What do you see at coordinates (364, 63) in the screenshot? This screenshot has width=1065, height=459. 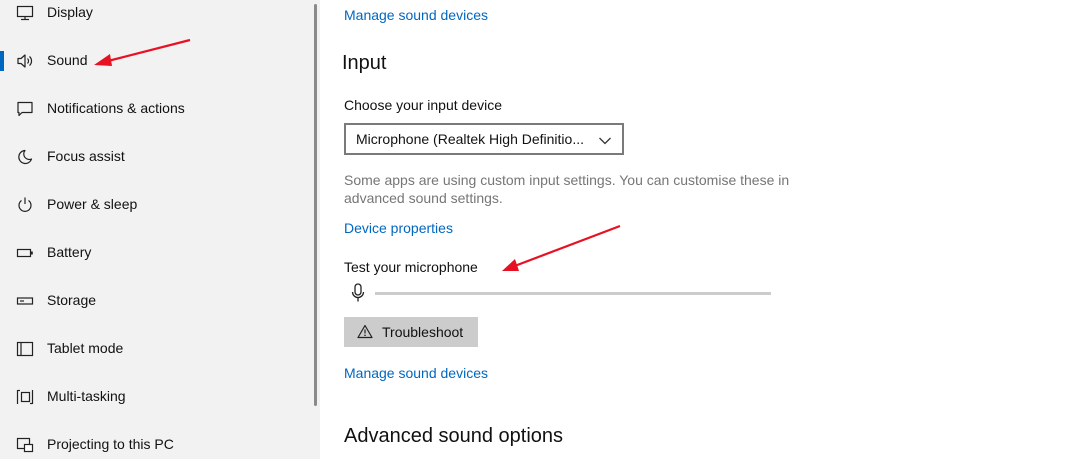 I see `input-heading: Input` at bounding box center [364, 63].